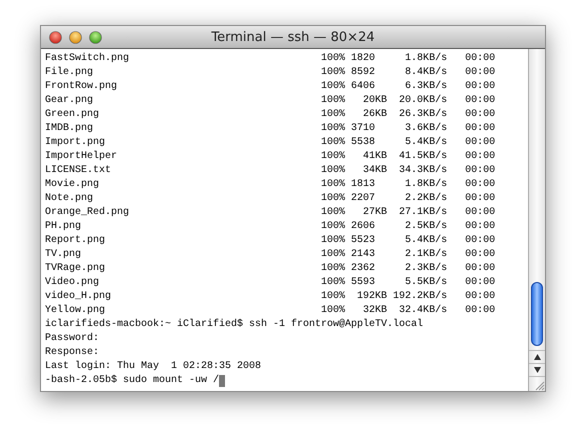  I want to click on minimize-button, so click(75, 37).